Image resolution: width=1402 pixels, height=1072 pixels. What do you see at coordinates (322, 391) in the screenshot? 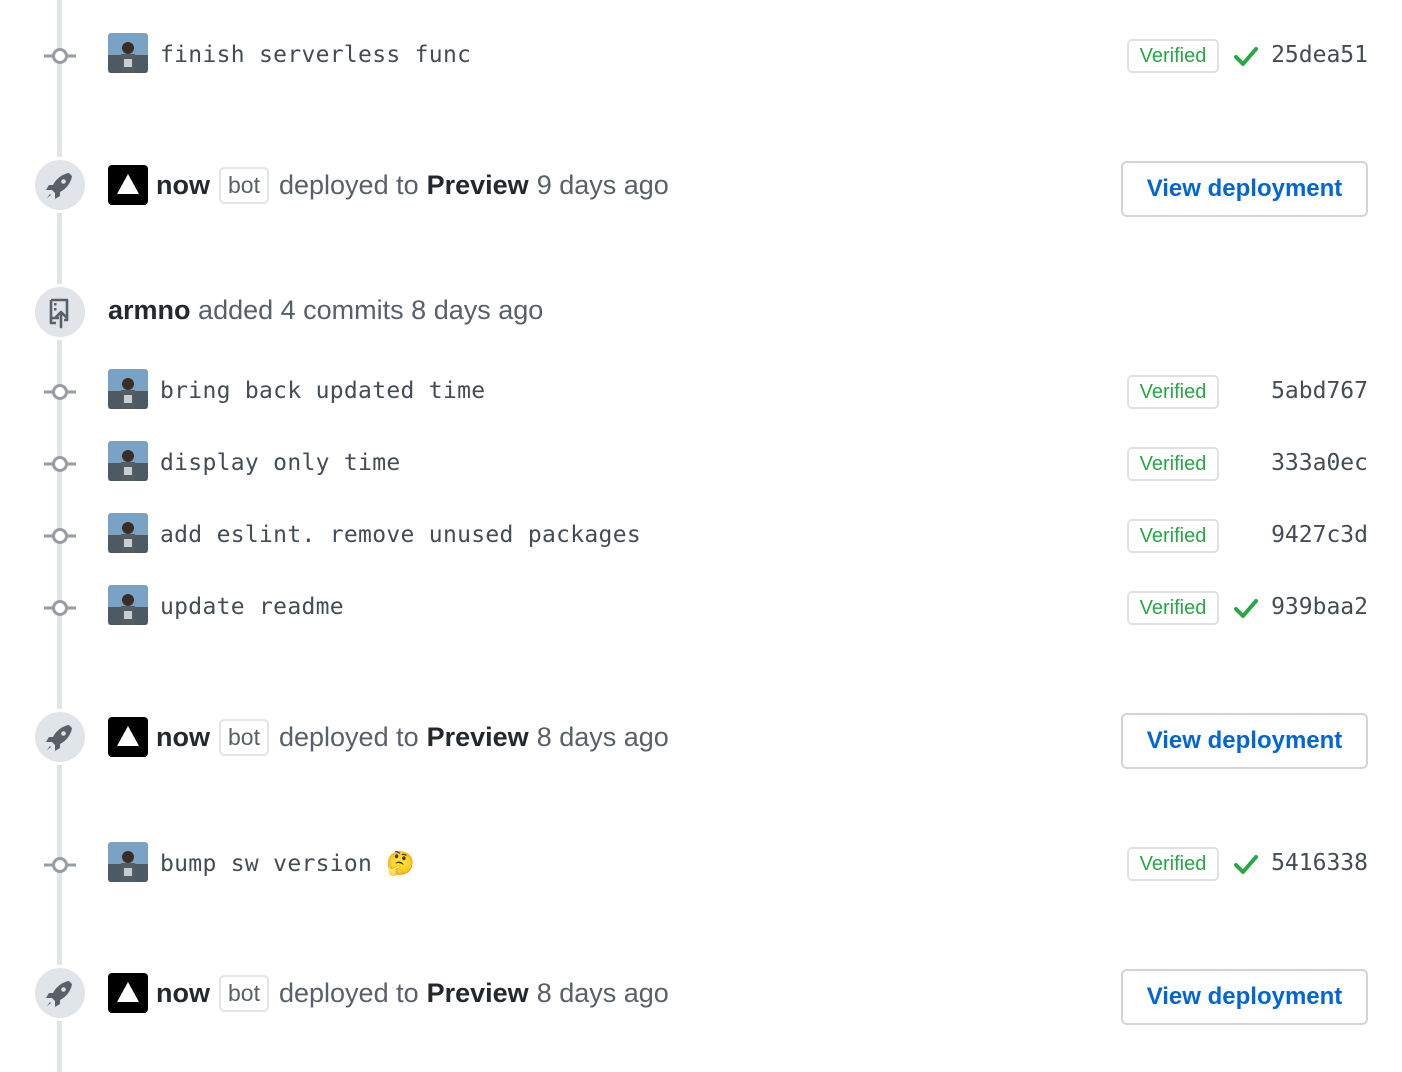
I see `commit-message-link: bring back updated time` at bounding box center [322, 391].